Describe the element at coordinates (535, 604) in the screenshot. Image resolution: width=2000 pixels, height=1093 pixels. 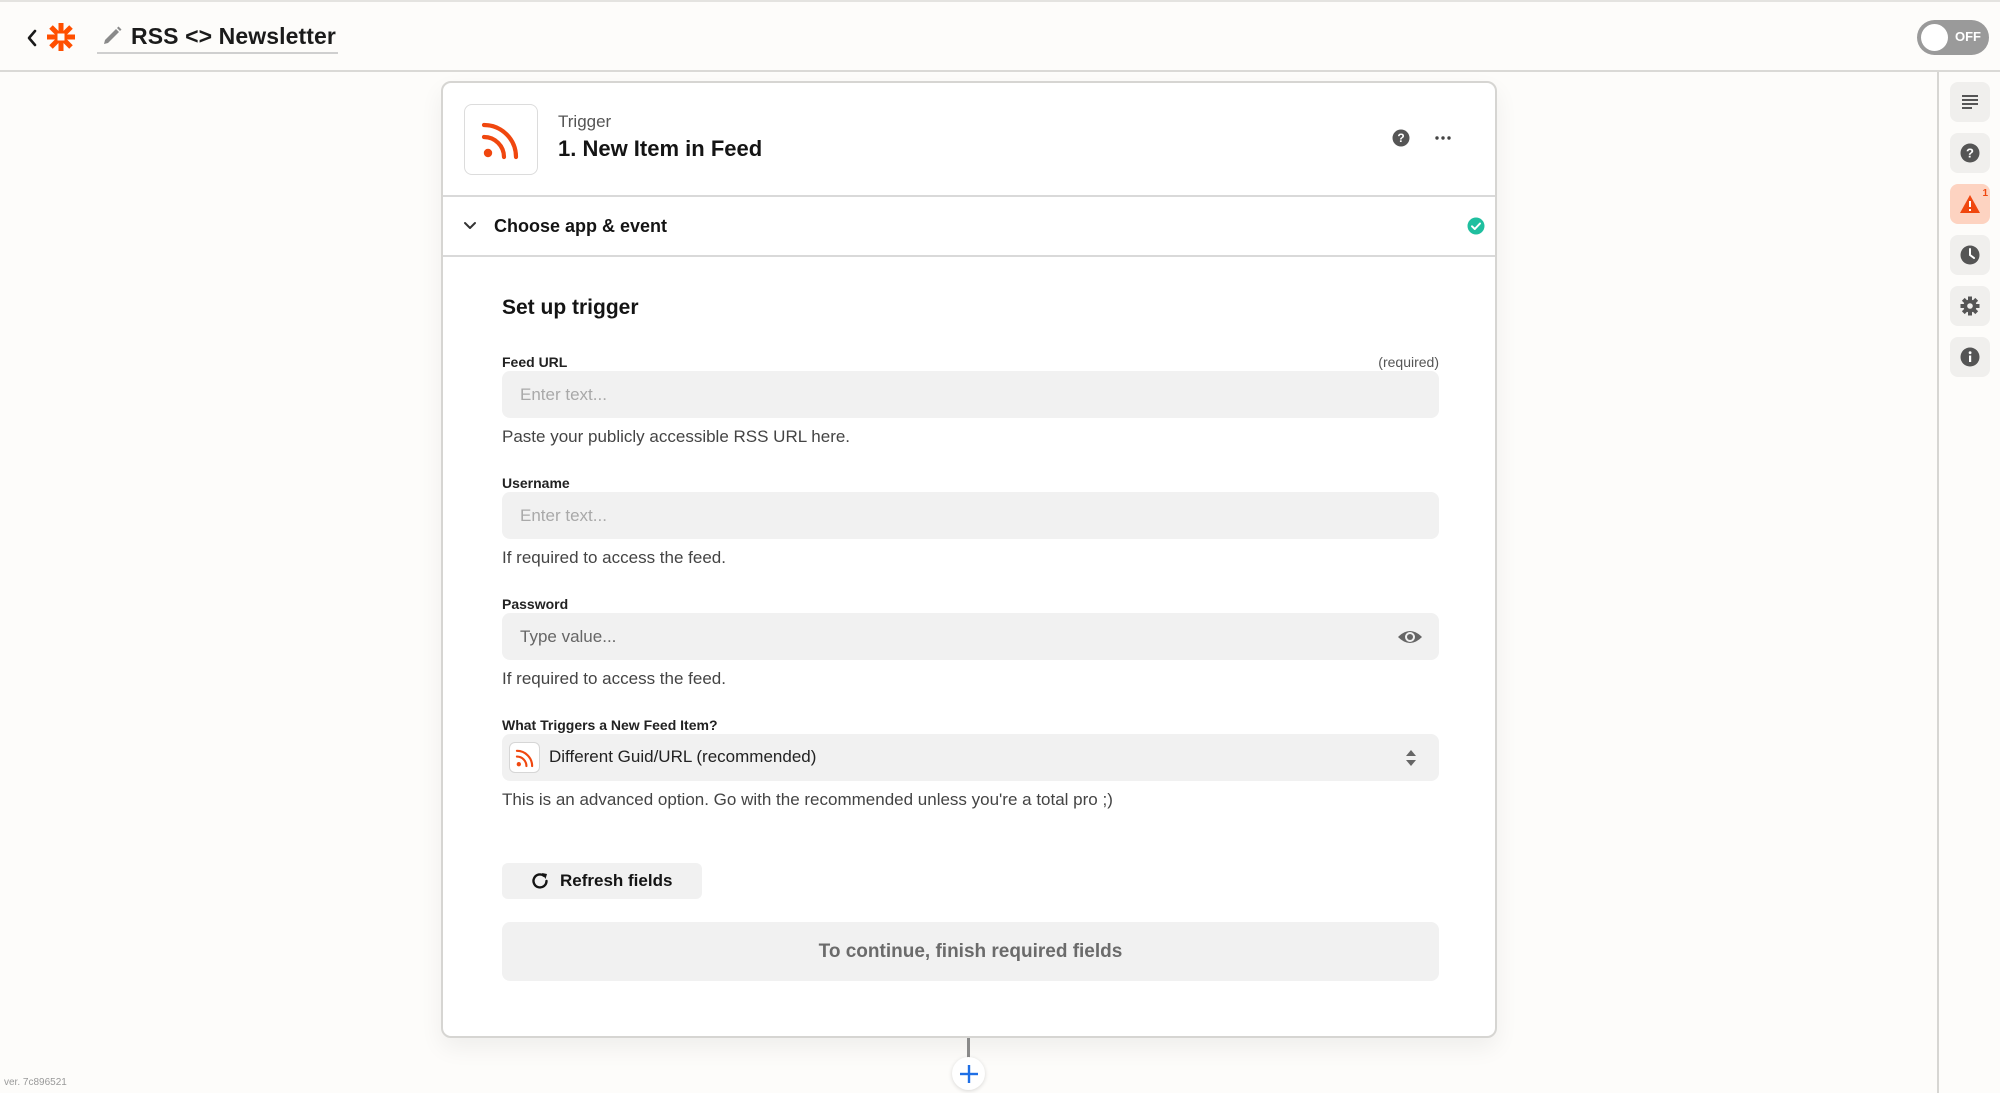
I see `password-label: Password` at that location.